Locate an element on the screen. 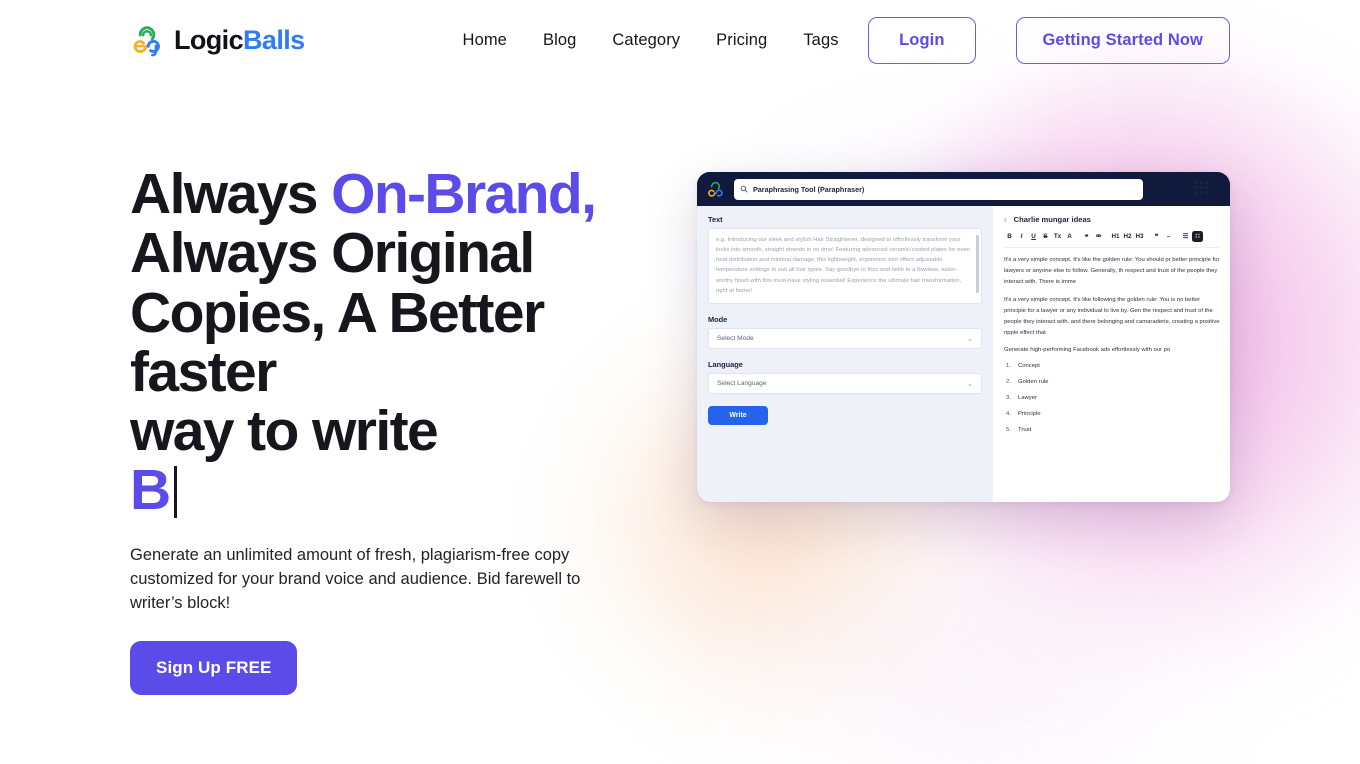 Image resolution: width=1360 pixels, height=764 pixels. header-actions: Login Getting Started Now is located at coordinates (1049, 40).